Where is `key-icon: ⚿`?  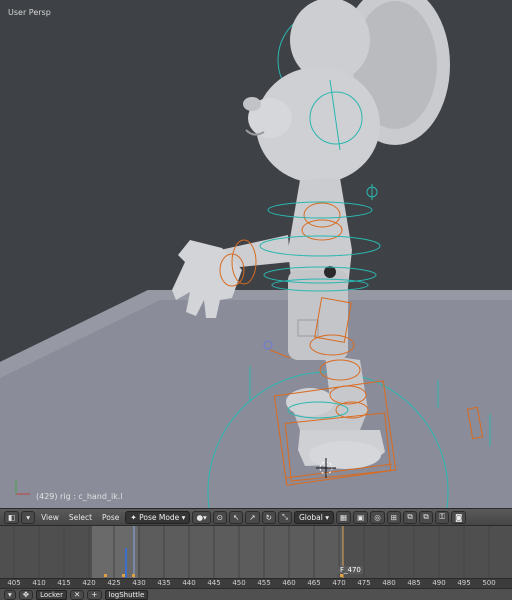
key-icon: ⚿ is located at coordinates (442, 517).